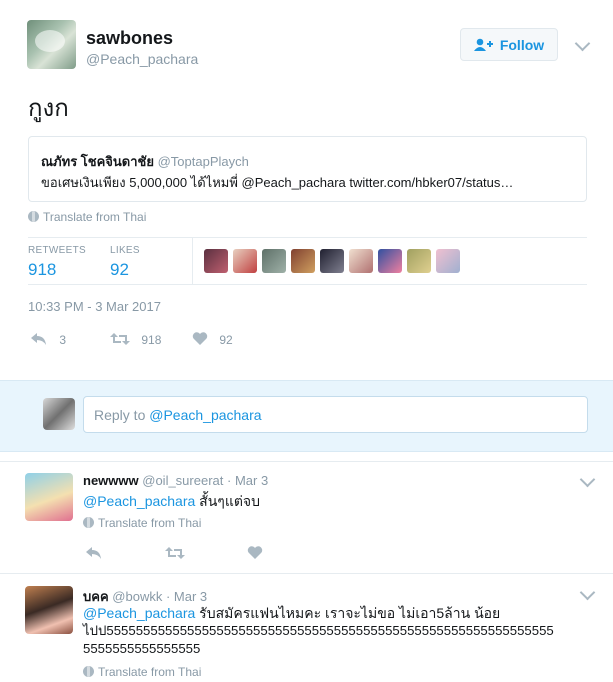 This screenshot has height=682, width=613. What do you see at coordinates (192, 261) in the screenshot?
I see `stats-separator` at bounding box center [192, 261].